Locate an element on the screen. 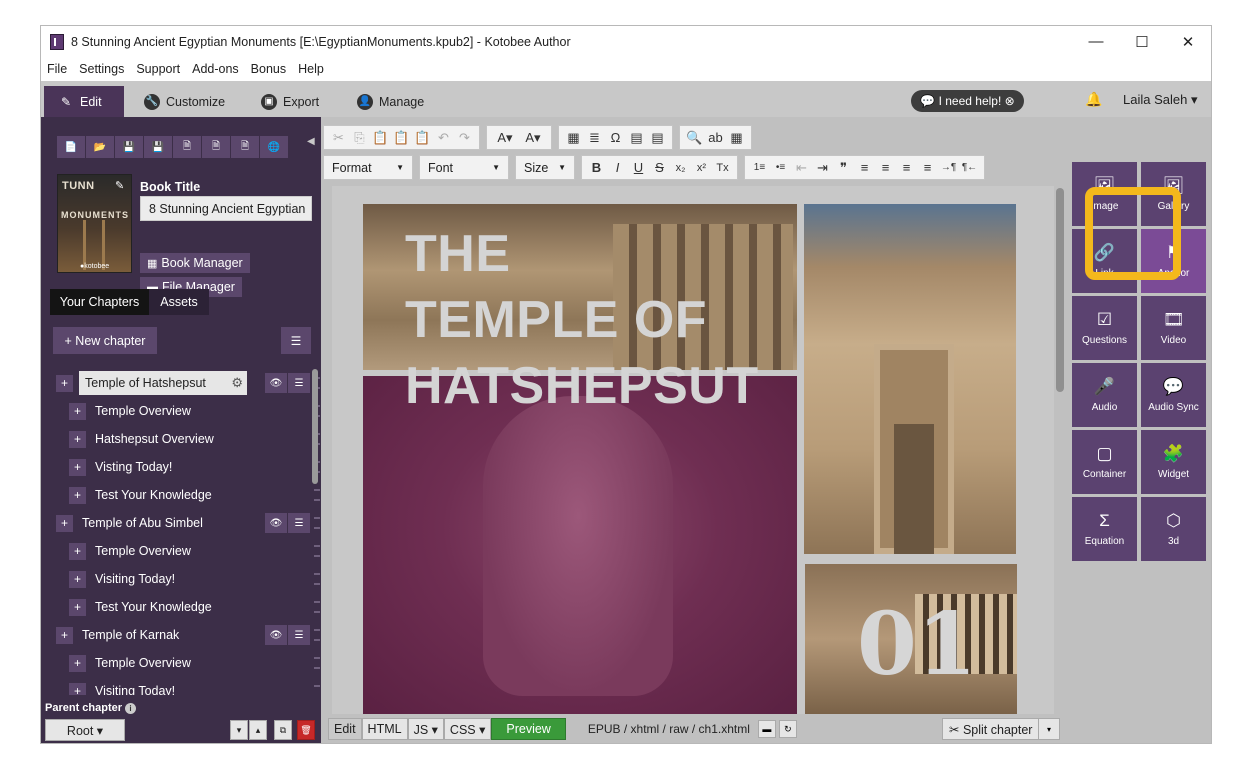 The height and width of the screenshot is (770, 1250). tab-customize: 🔧 Customize is located at coordinates (184, 101).